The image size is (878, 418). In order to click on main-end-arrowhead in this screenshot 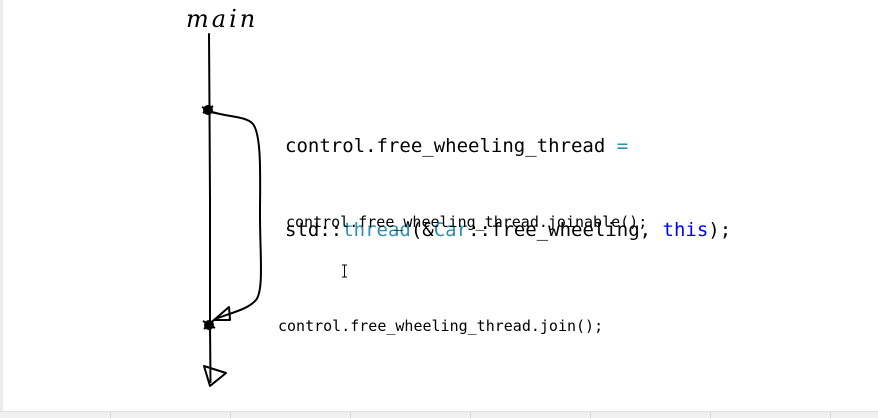, I will do `click(215, 376)`.